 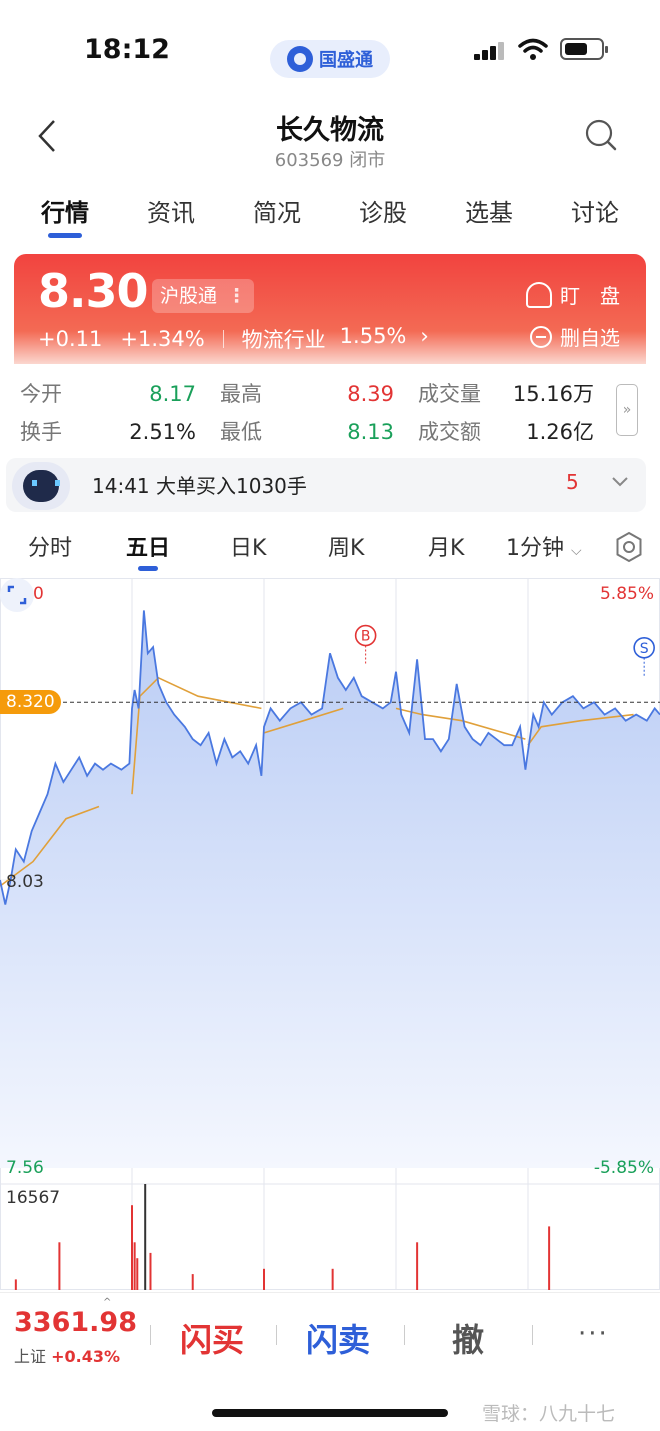 I want to click on watermark: 雪球：八九十七, so click(x=549, y=1414).